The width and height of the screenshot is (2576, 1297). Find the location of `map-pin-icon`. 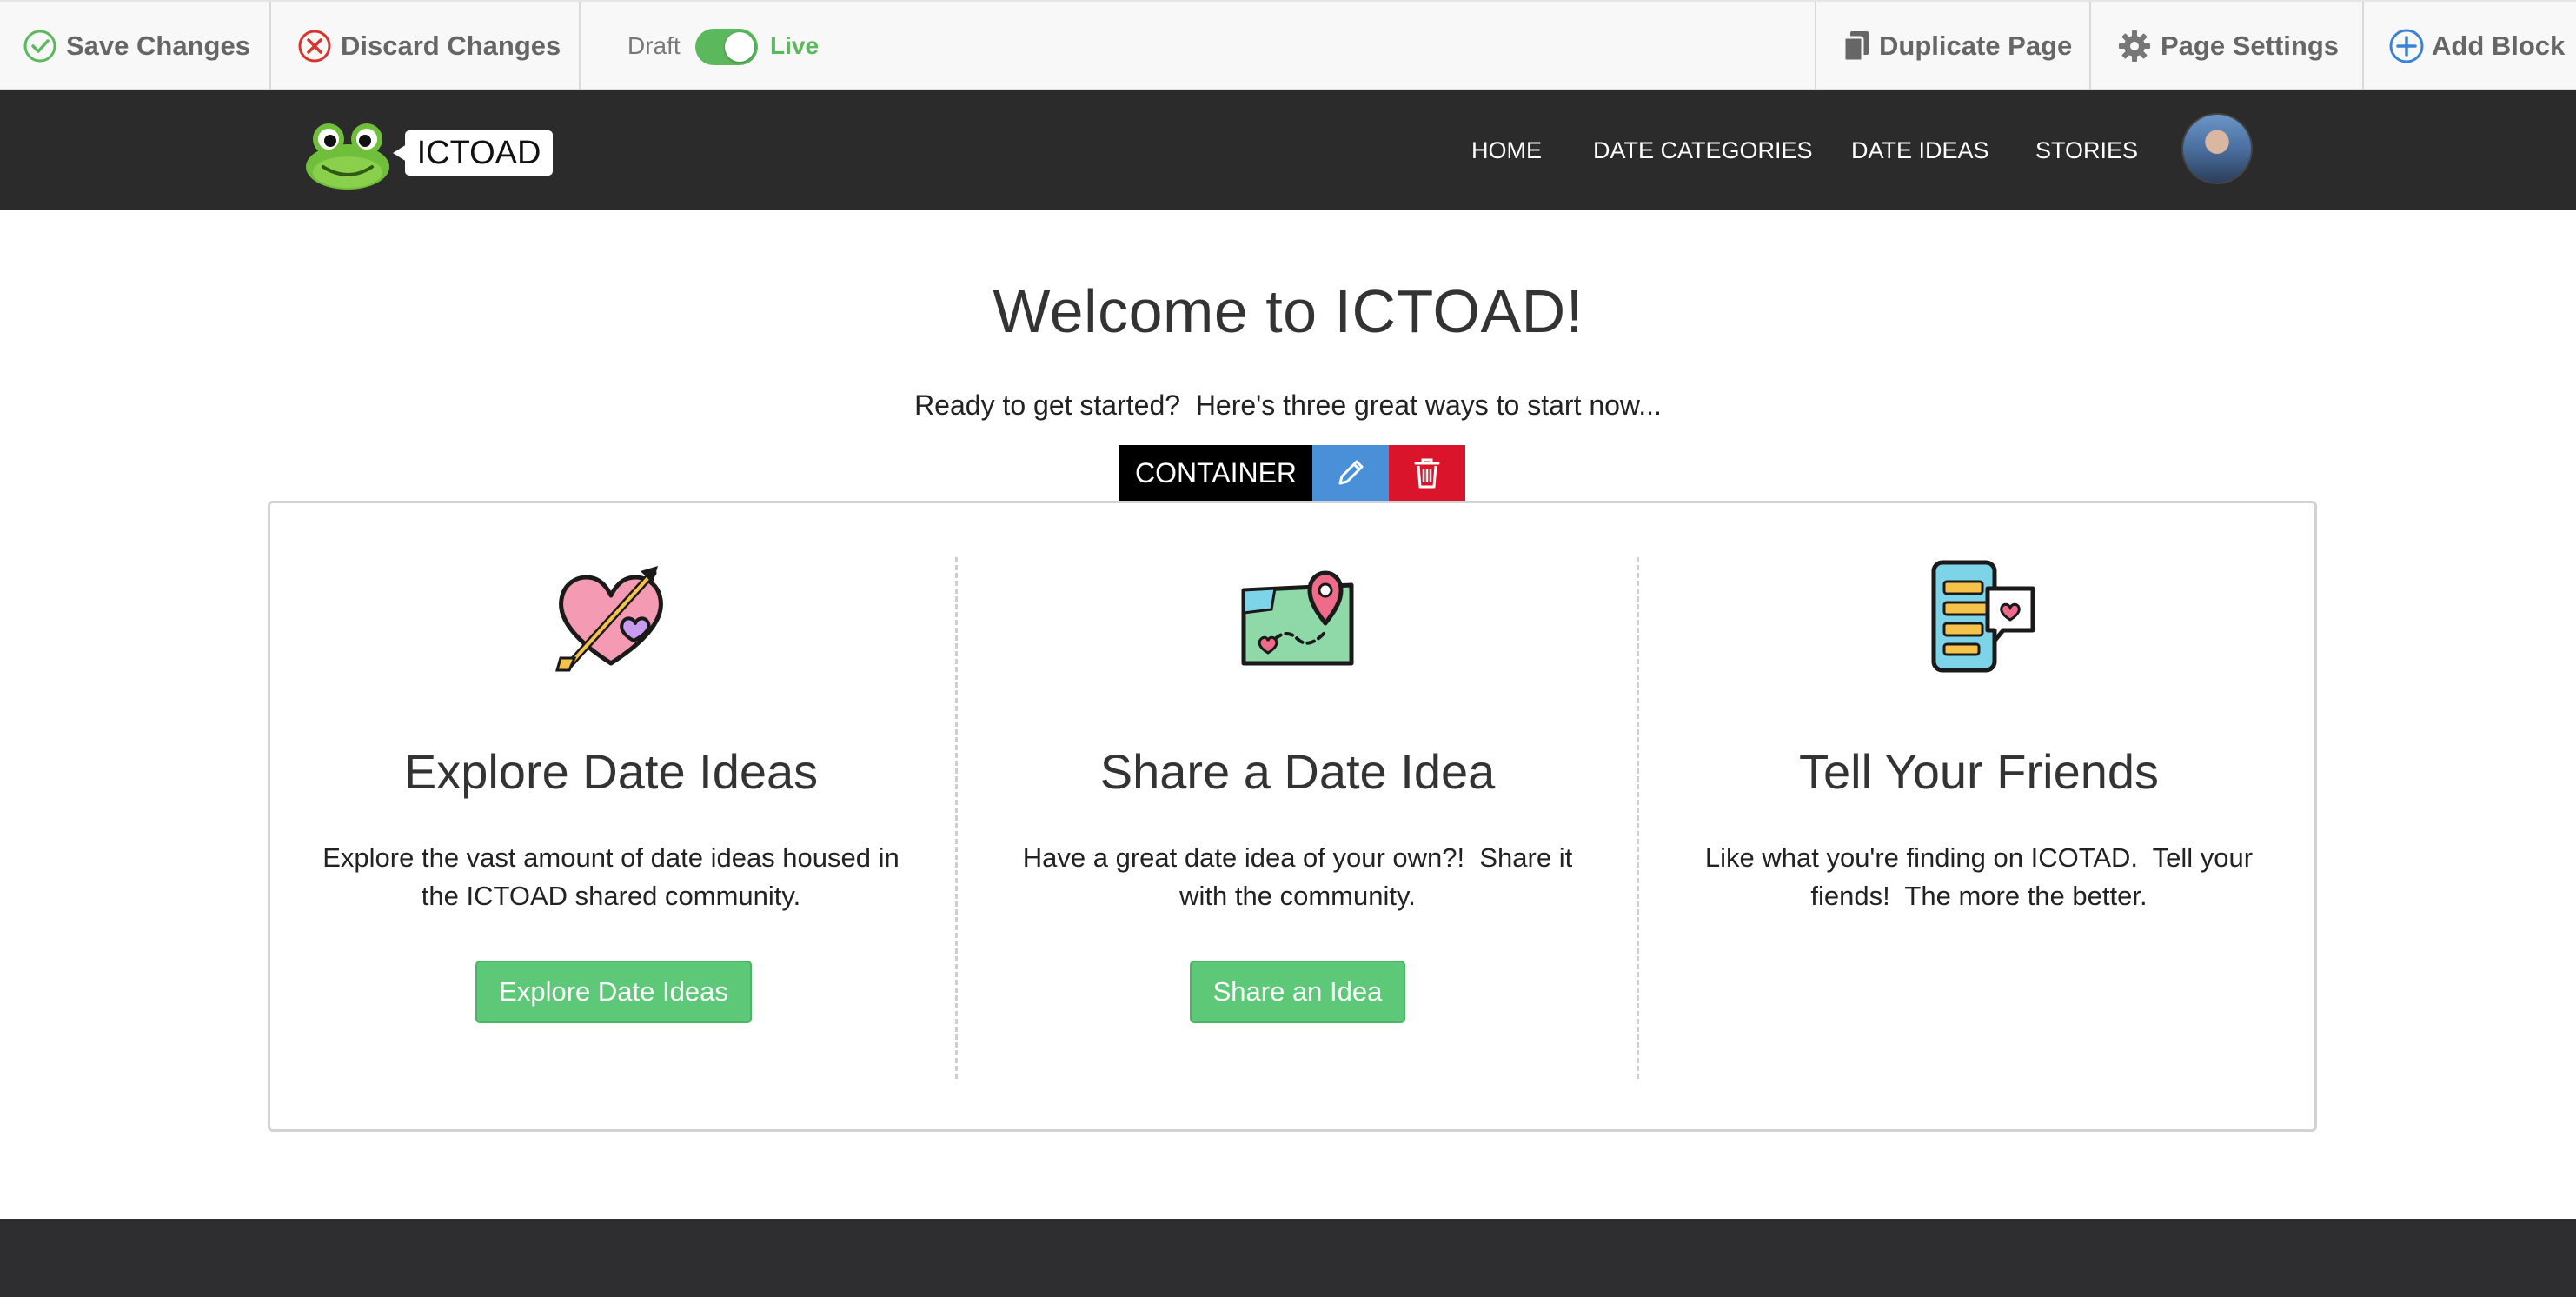

map-pin-icon is located at coordinates (1297, 618).